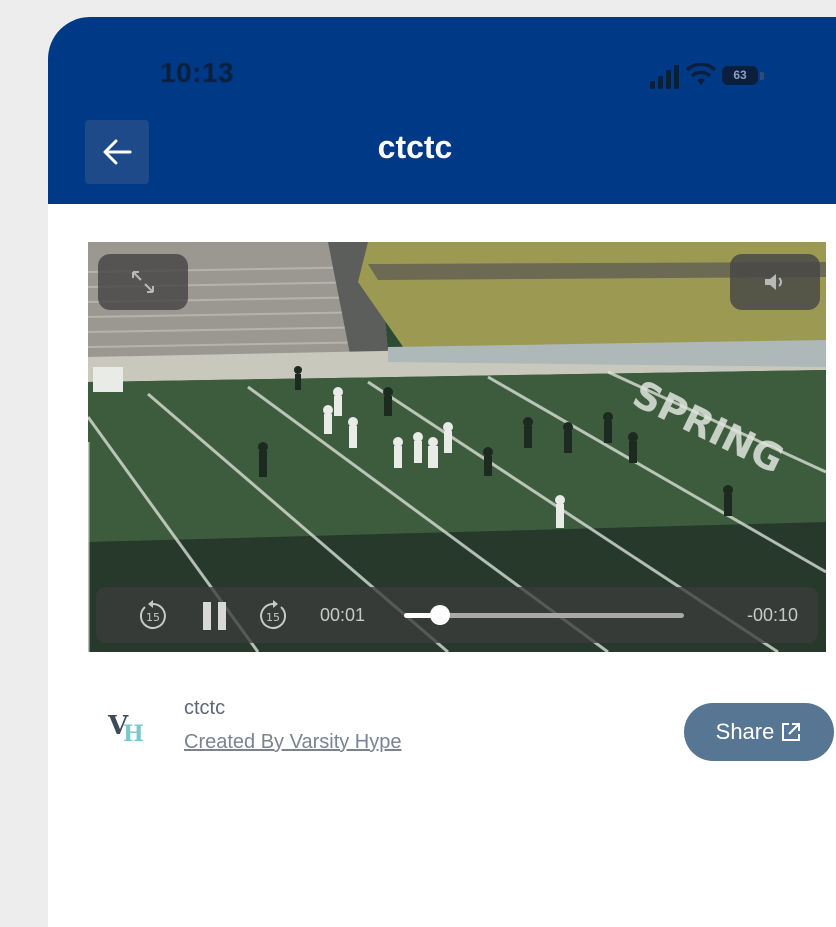 The width and height of the screenshot is (836, 927). Describe the element at coordinates (343, 615) in the screenshot. I see `current-time: 00:01` at that location.